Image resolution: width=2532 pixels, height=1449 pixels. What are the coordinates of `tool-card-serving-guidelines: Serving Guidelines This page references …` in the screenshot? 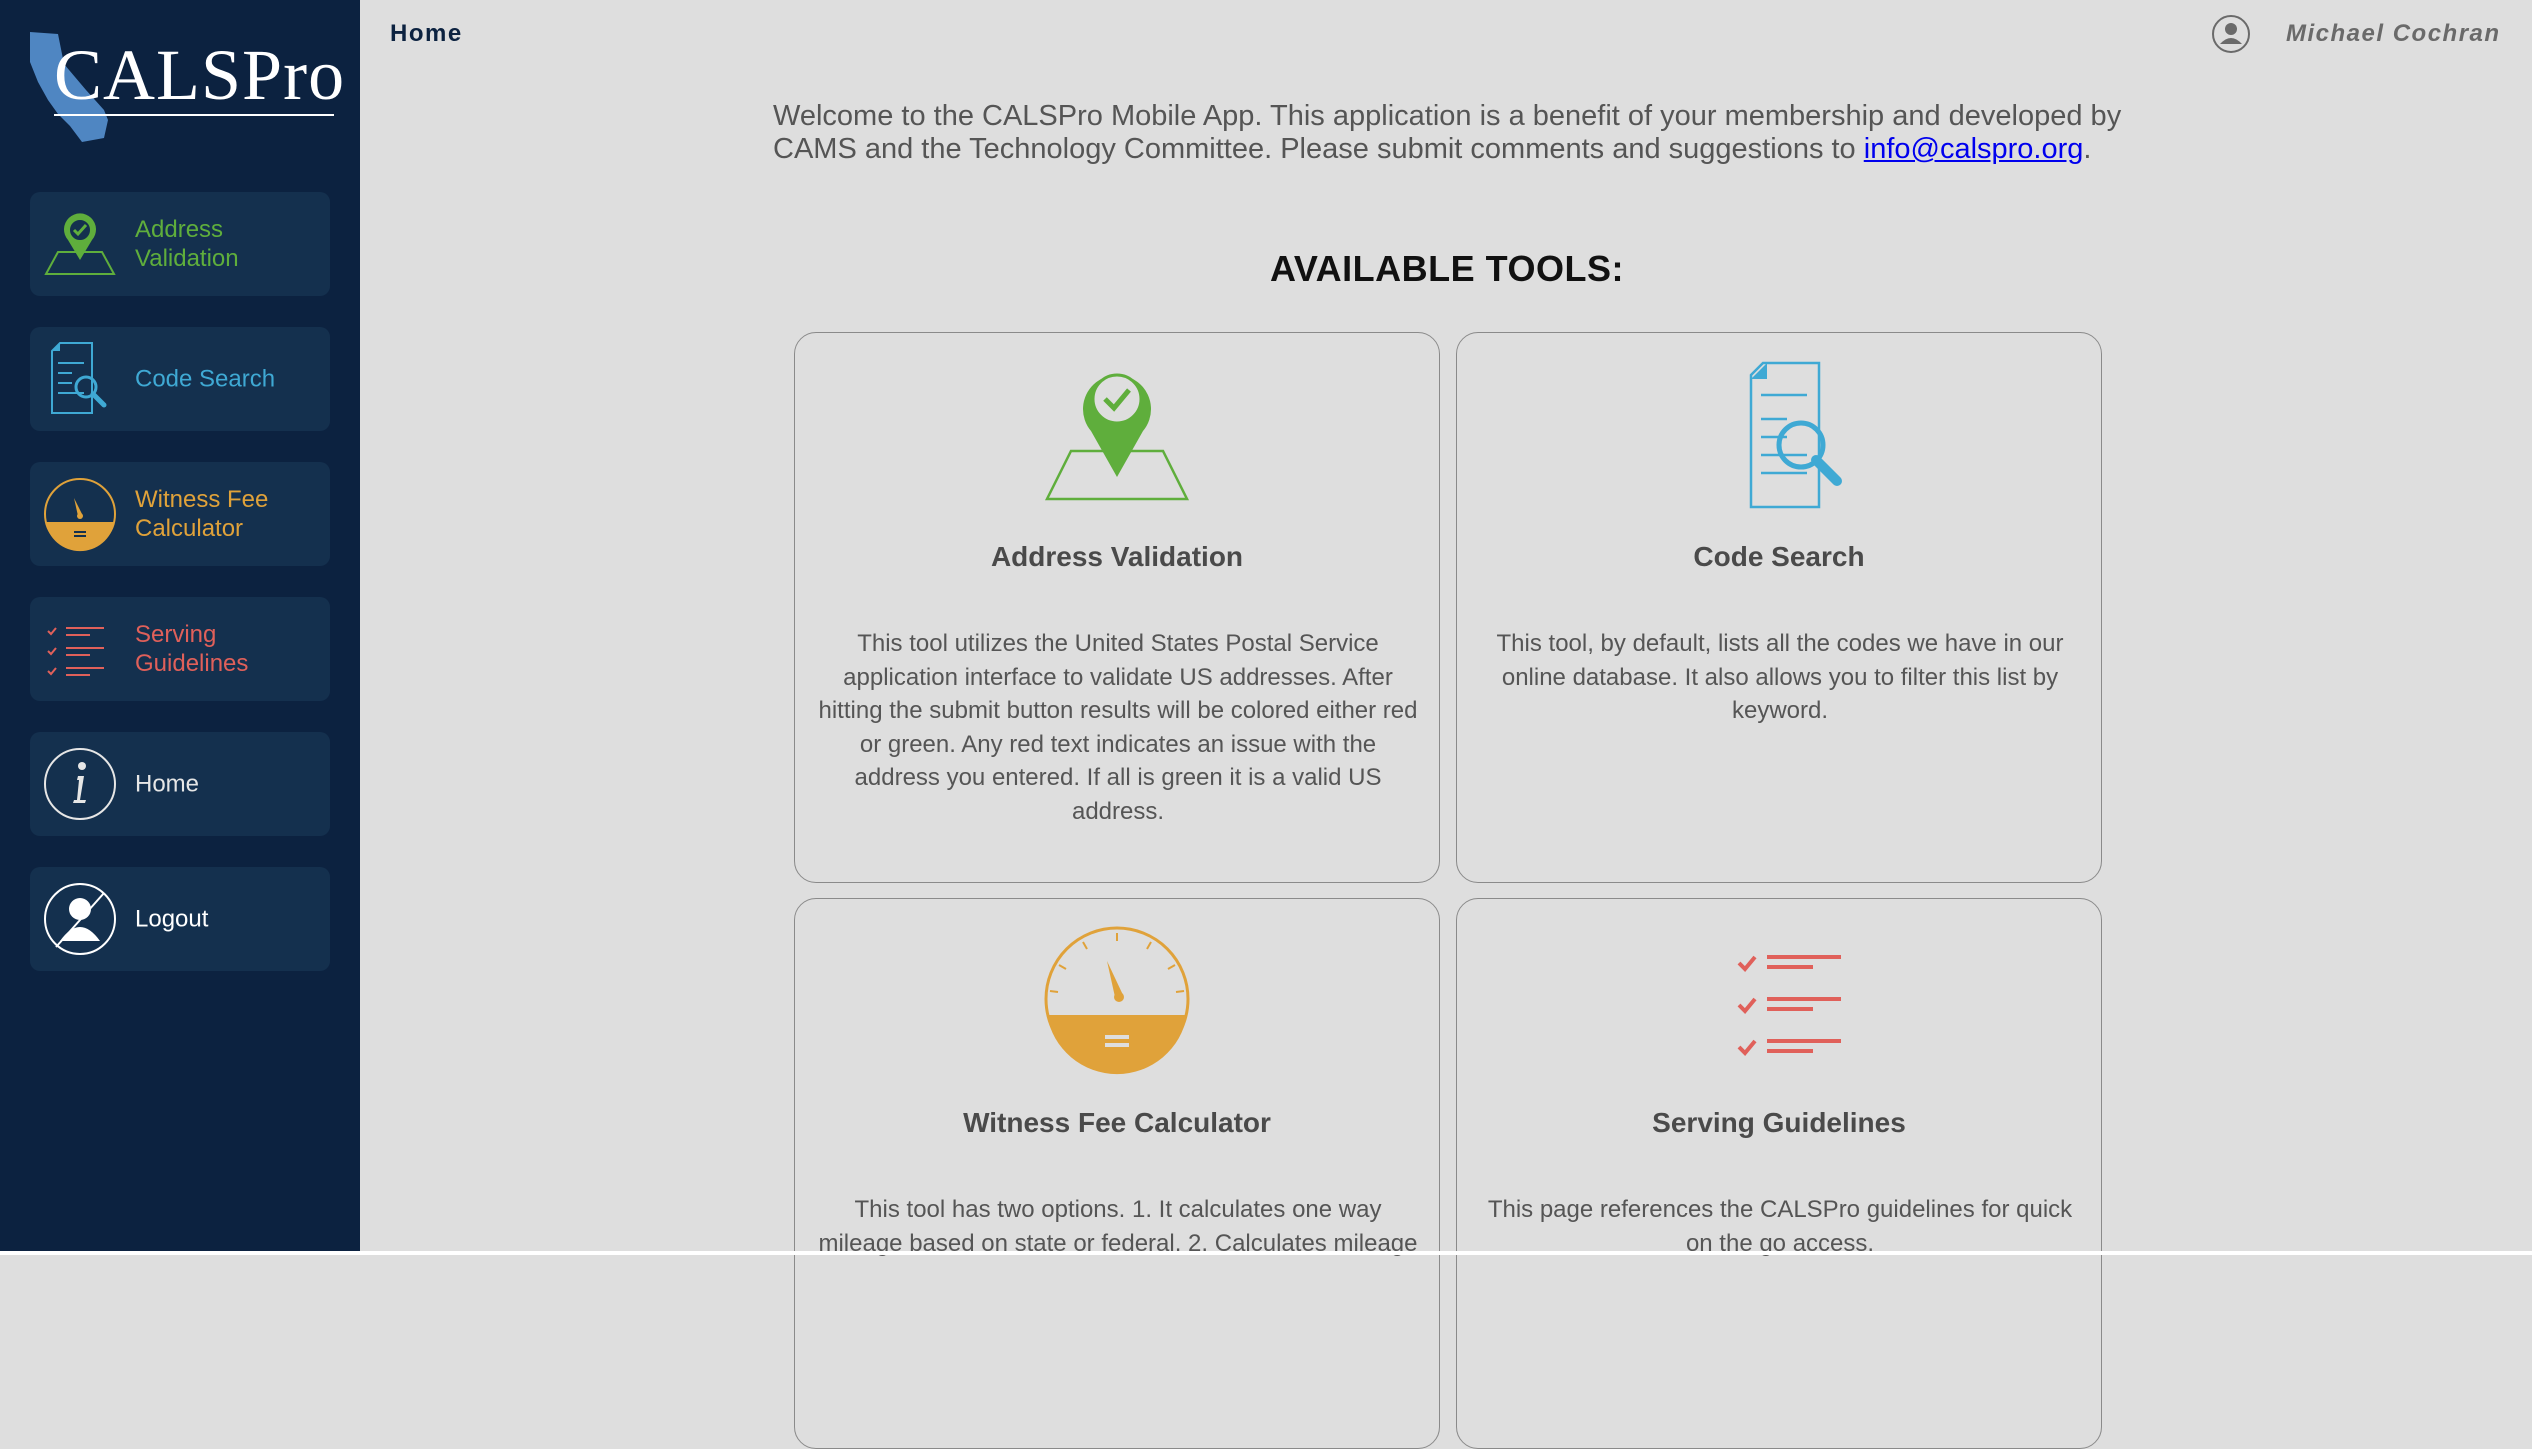 It's located at (1779, 1173).